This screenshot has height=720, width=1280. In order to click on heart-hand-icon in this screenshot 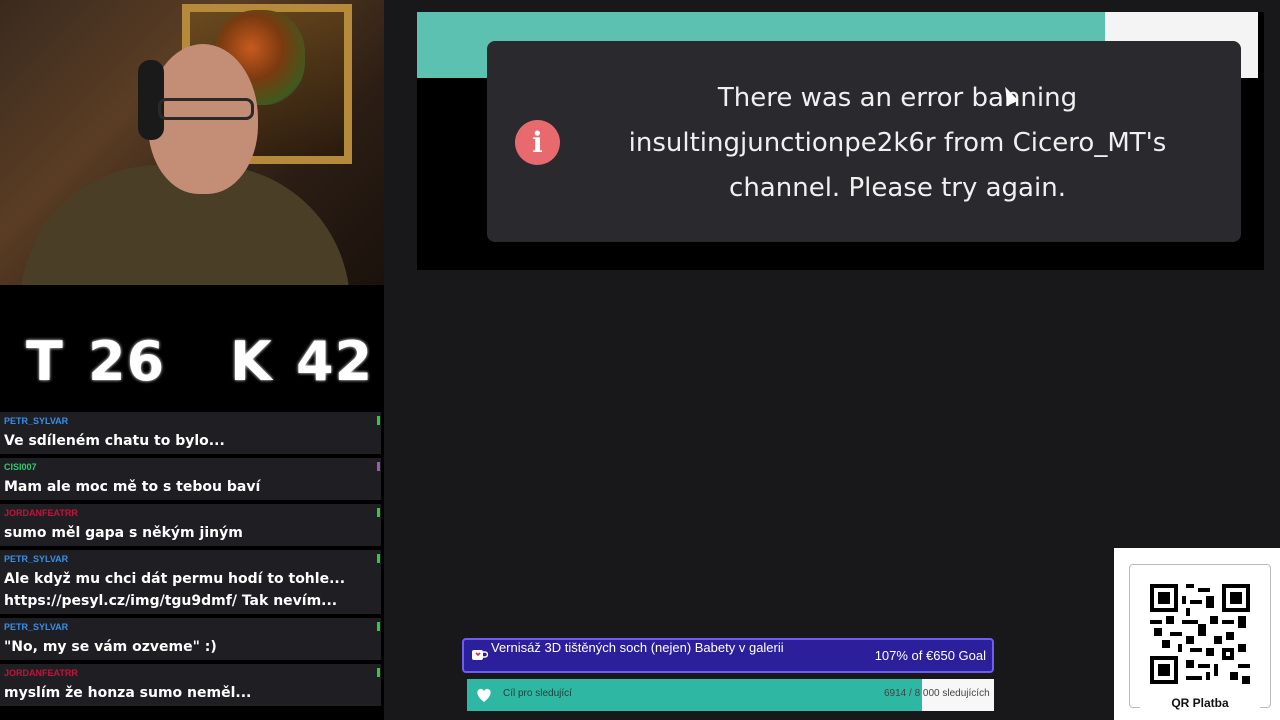, I will do `click(484, 695)`.